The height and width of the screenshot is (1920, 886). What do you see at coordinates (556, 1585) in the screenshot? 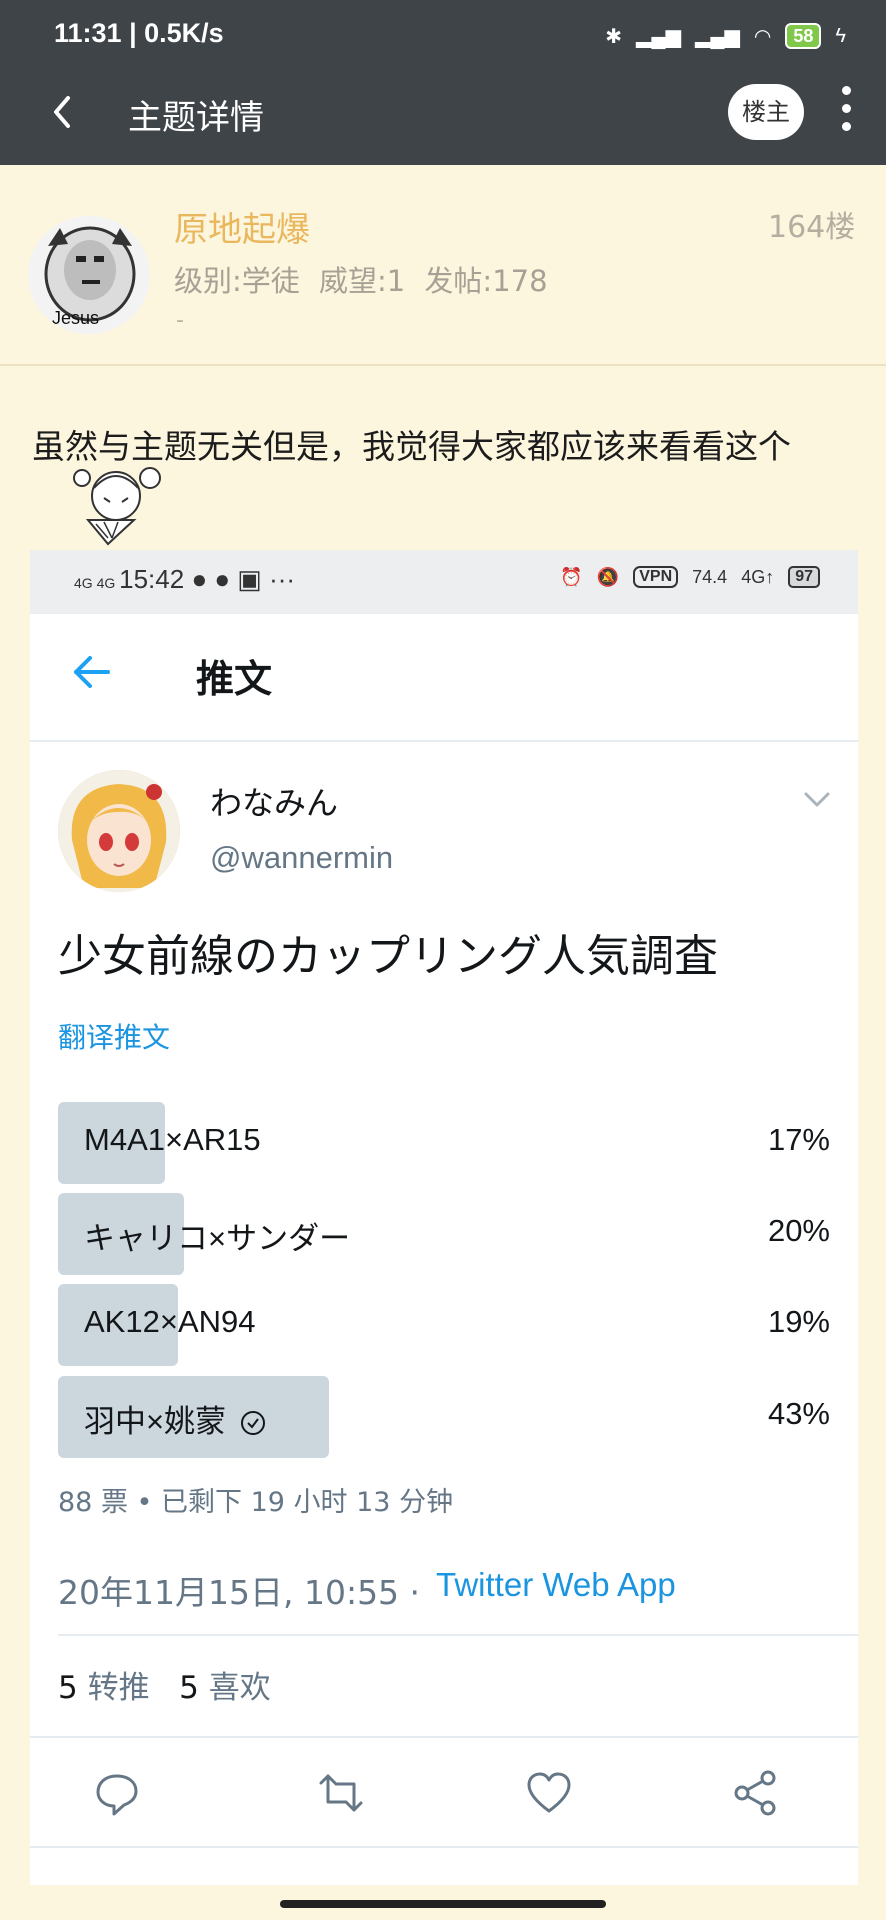
I see `tweet-source-link: Twitter Web App` at bounding box center [556, 1585].